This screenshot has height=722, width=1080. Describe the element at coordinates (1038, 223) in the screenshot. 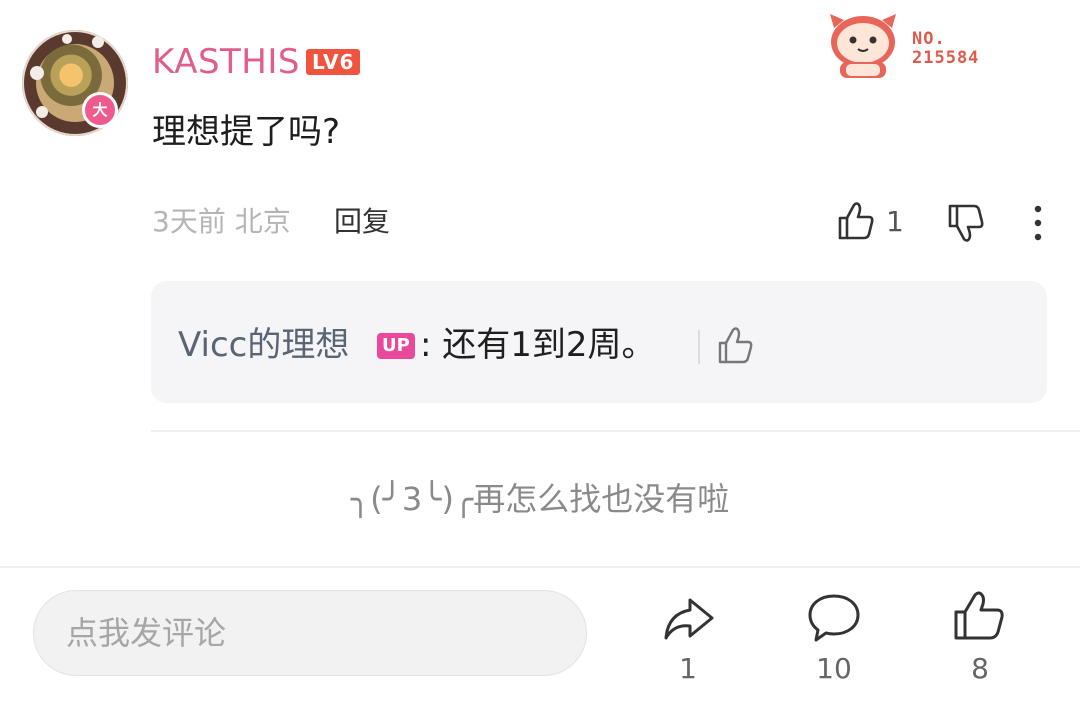

I see `more-options-icon` at that location.